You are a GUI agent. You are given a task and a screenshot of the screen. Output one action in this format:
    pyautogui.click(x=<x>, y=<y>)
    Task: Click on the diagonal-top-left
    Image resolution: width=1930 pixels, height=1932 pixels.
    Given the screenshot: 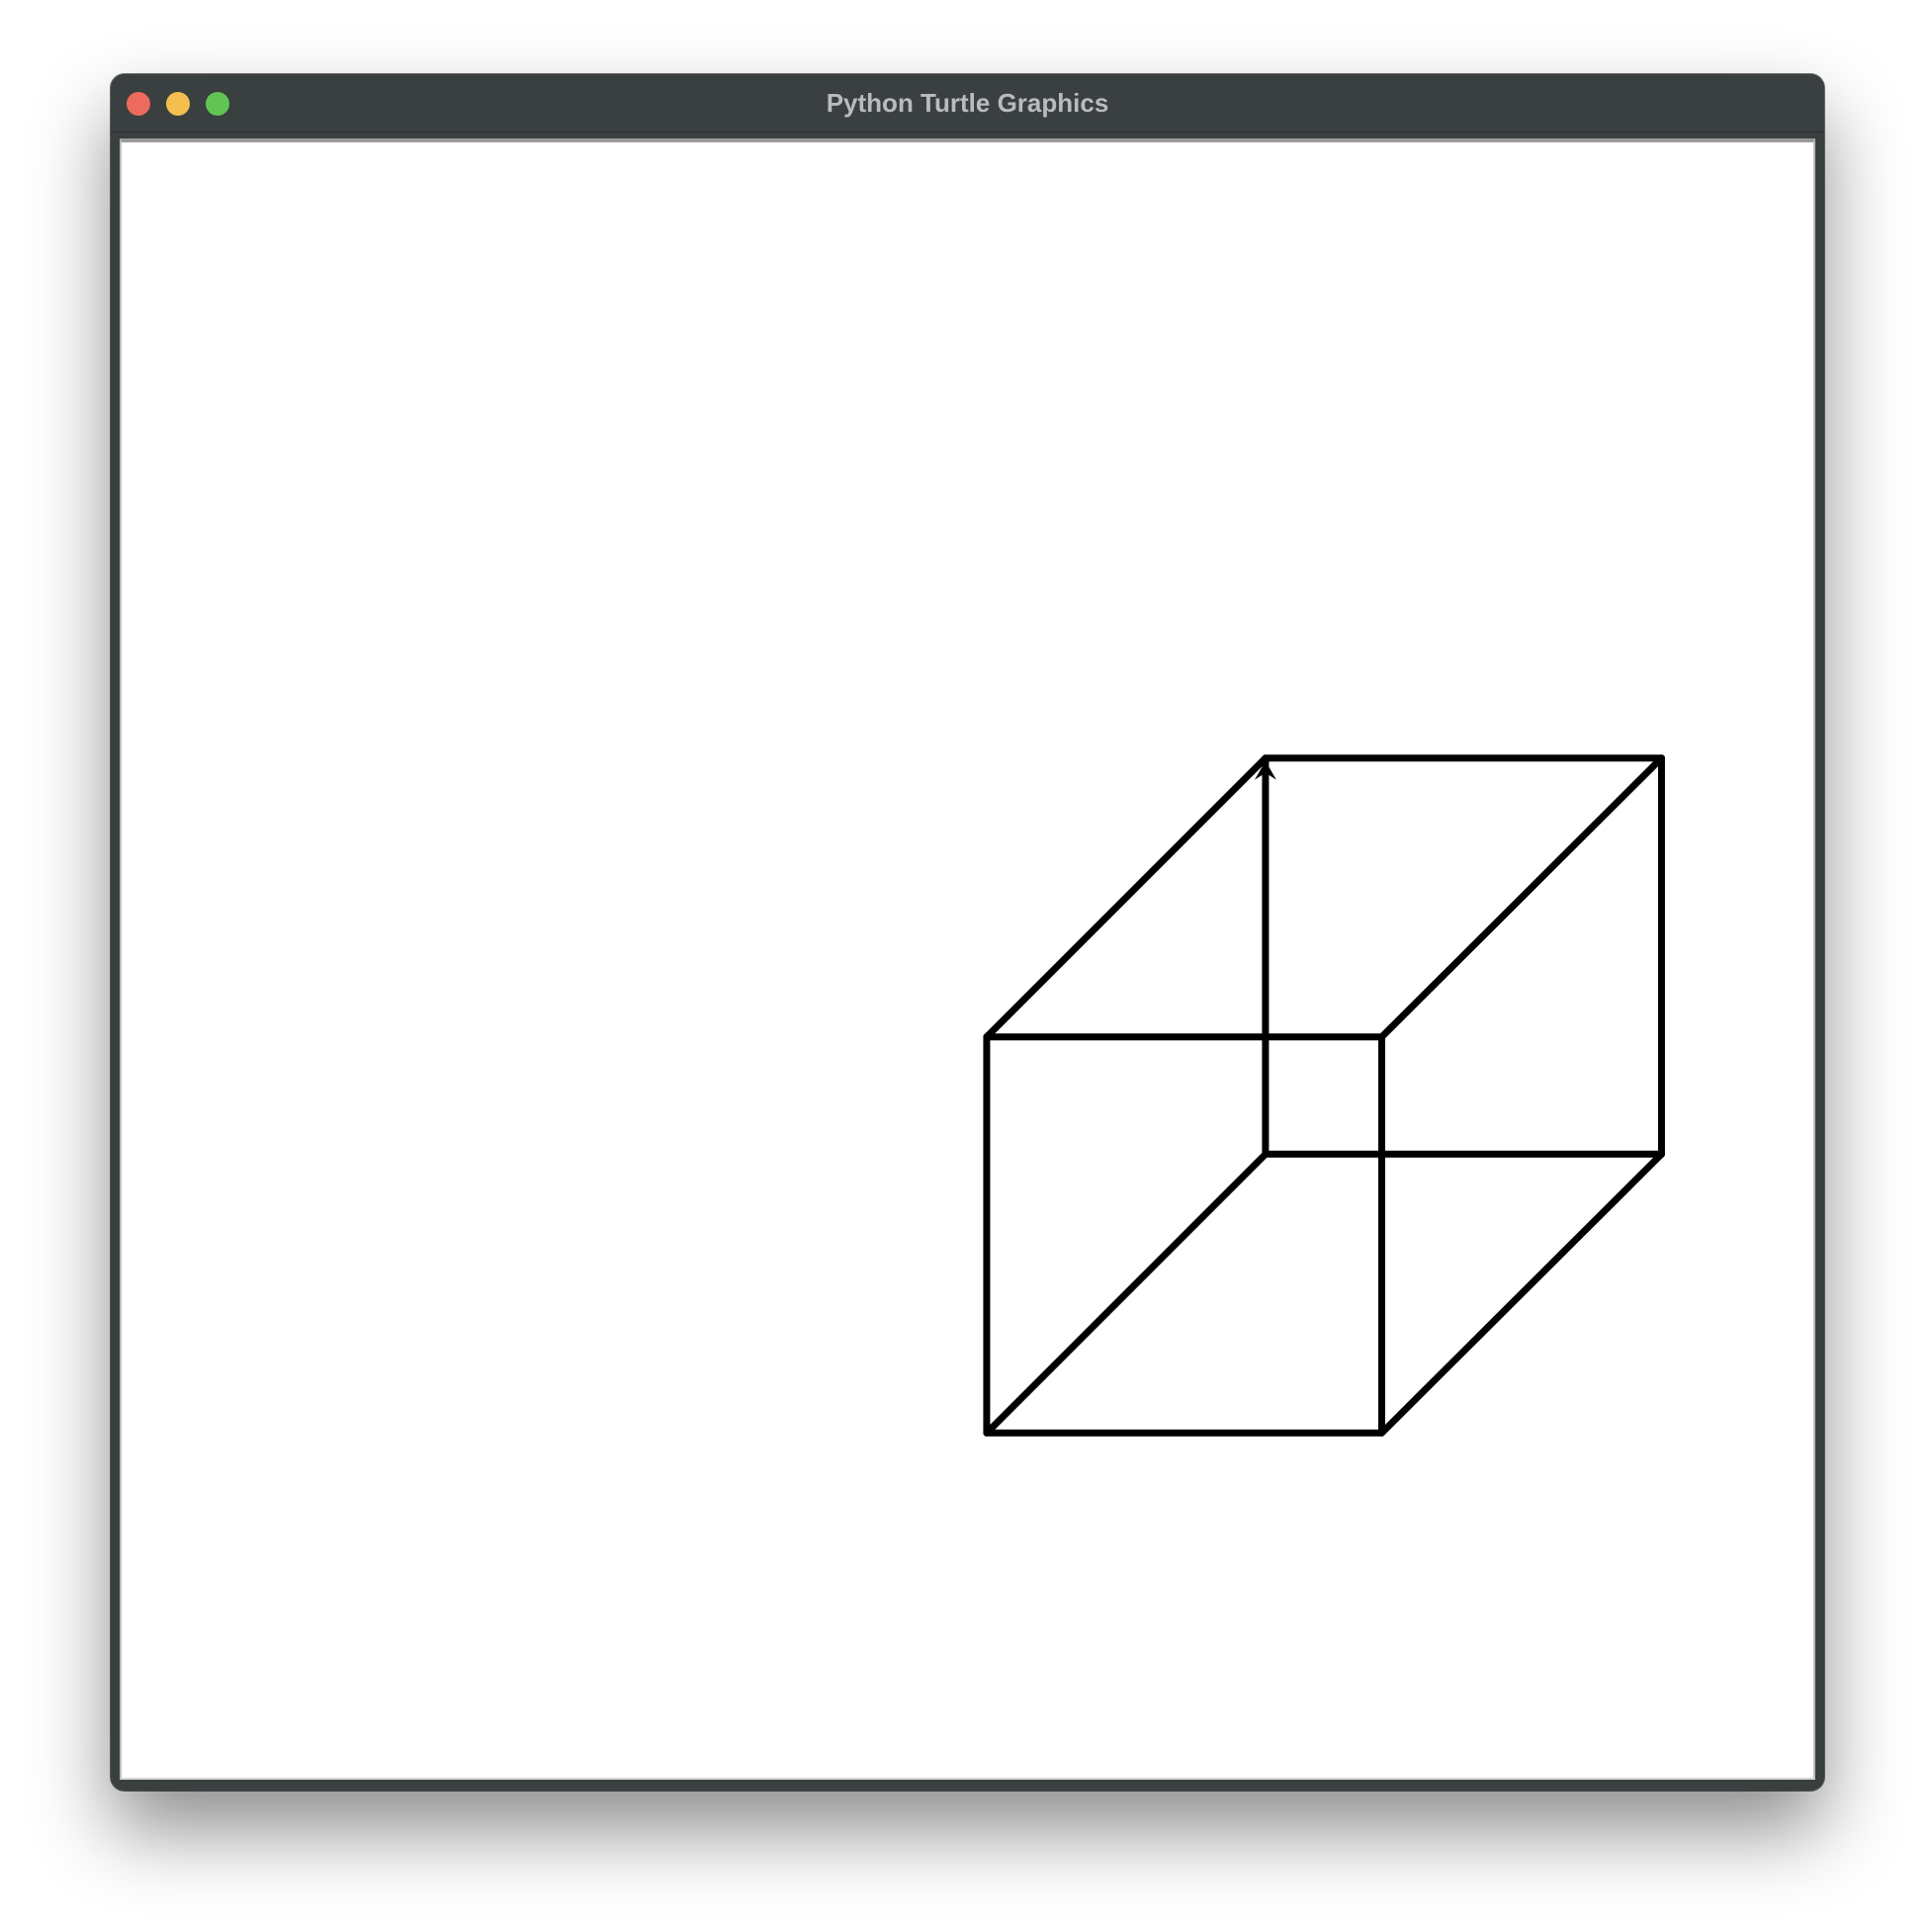 What is the action you would take?
    pyautogui.click(x=1127, y=897)
    